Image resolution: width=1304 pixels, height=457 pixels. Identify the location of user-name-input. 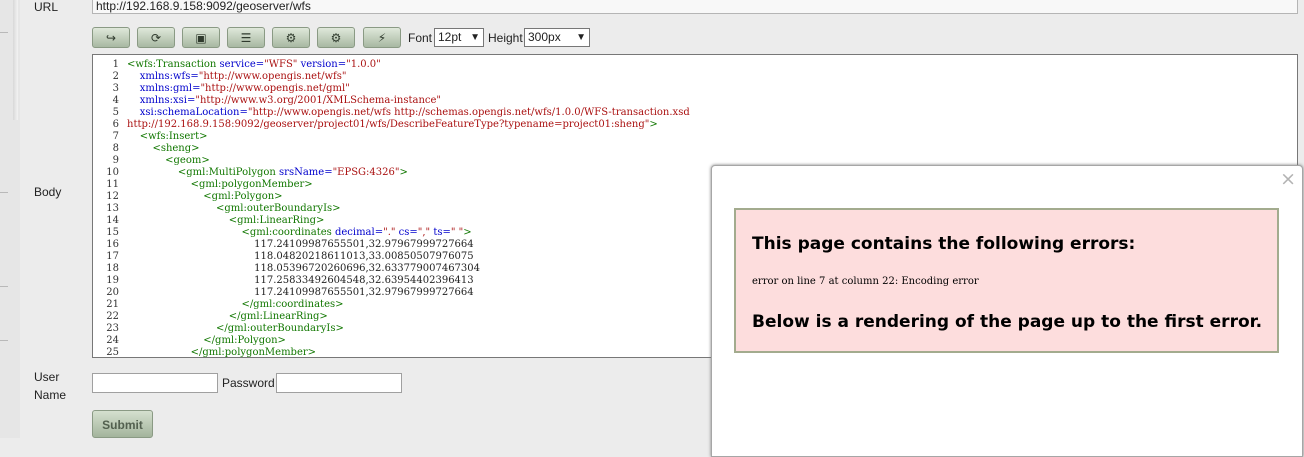
(155, 383).